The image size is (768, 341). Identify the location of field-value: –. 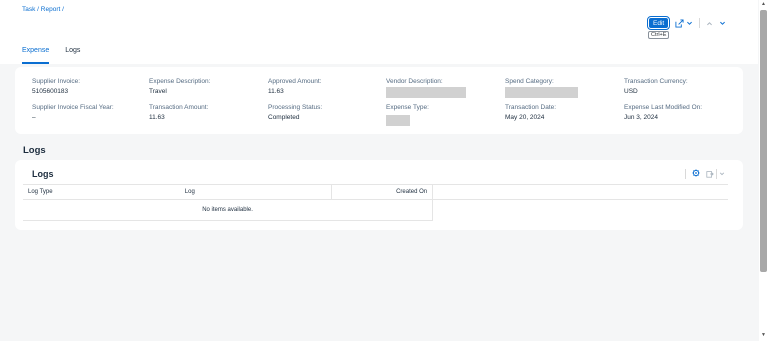
(34, 117).